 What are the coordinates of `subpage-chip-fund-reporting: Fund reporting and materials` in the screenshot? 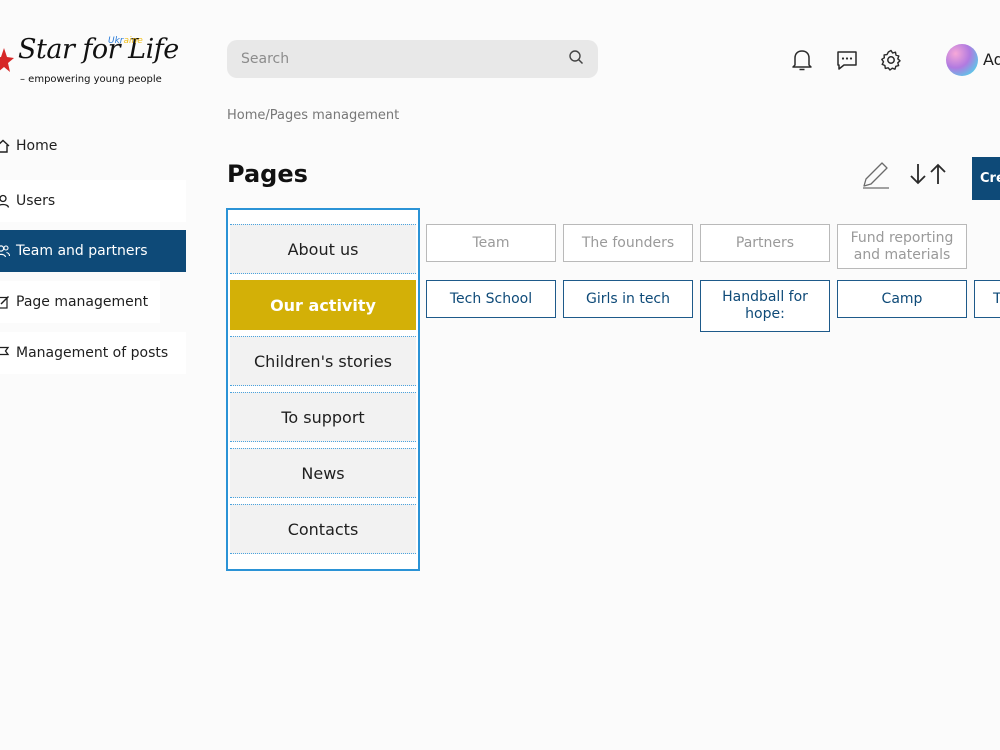 It's located at (902, 246).